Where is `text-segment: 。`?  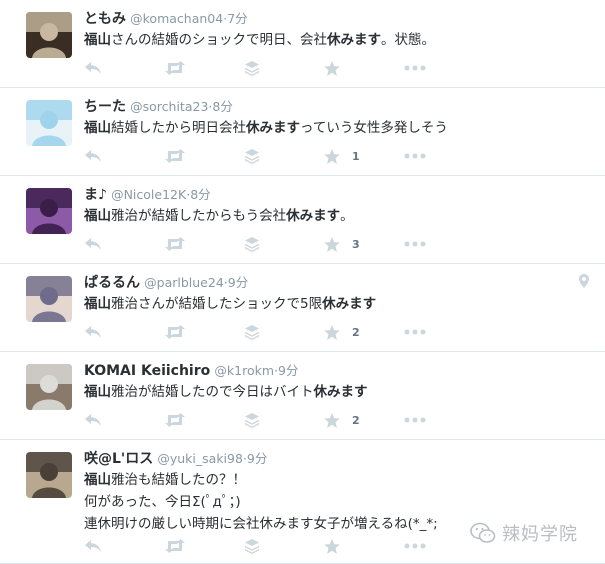 text-segment: 。 is located at coordinates (347, 216).